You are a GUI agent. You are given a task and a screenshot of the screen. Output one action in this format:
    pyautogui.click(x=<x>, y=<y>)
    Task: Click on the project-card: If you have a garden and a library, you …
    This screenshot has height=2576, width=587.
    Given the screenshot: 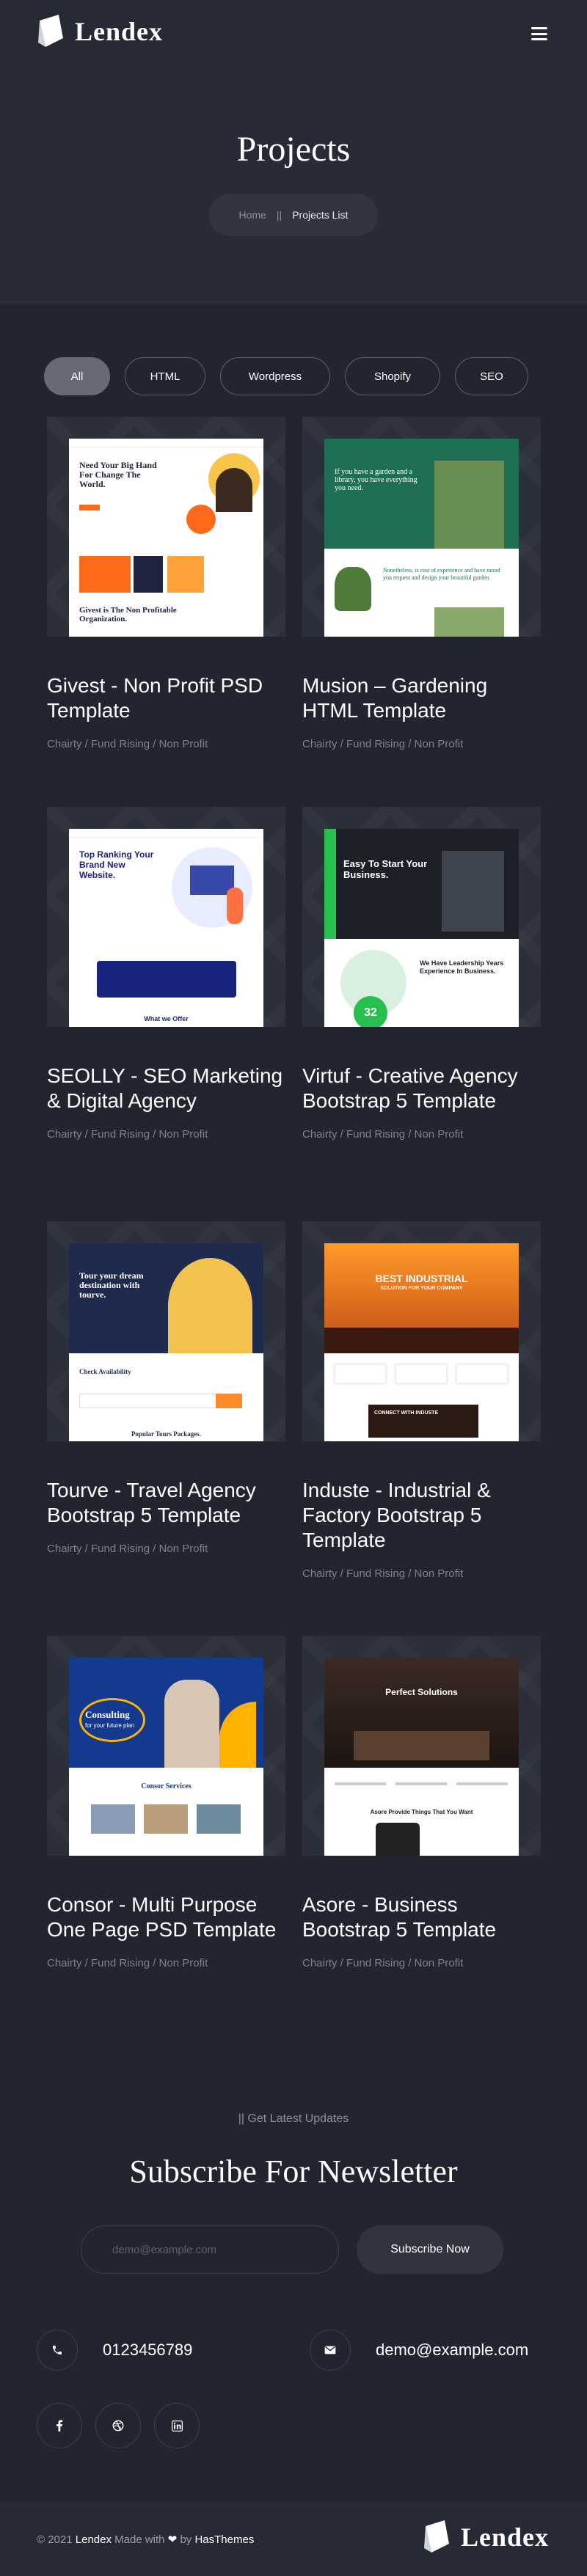 What is the action you would take?
    pyautogui.click(x=421, y=583)
    